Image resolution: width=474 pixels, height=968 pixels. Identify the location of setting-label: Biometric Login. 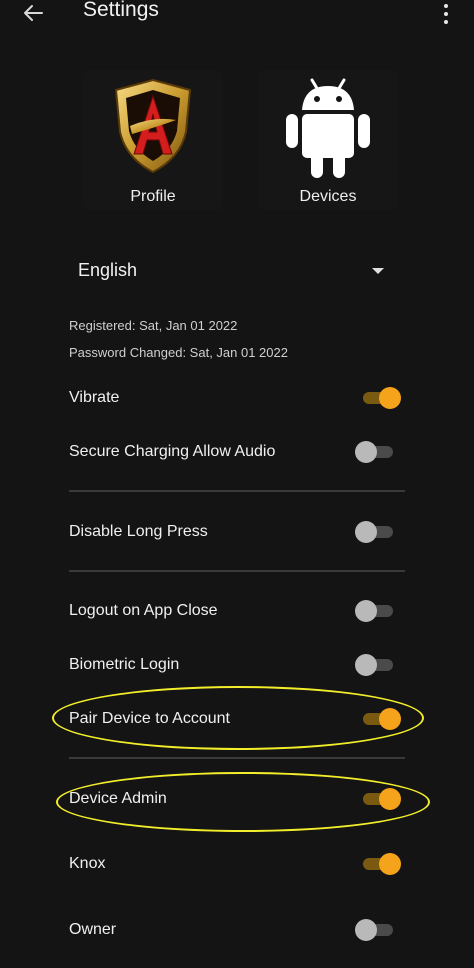
(124, 664).